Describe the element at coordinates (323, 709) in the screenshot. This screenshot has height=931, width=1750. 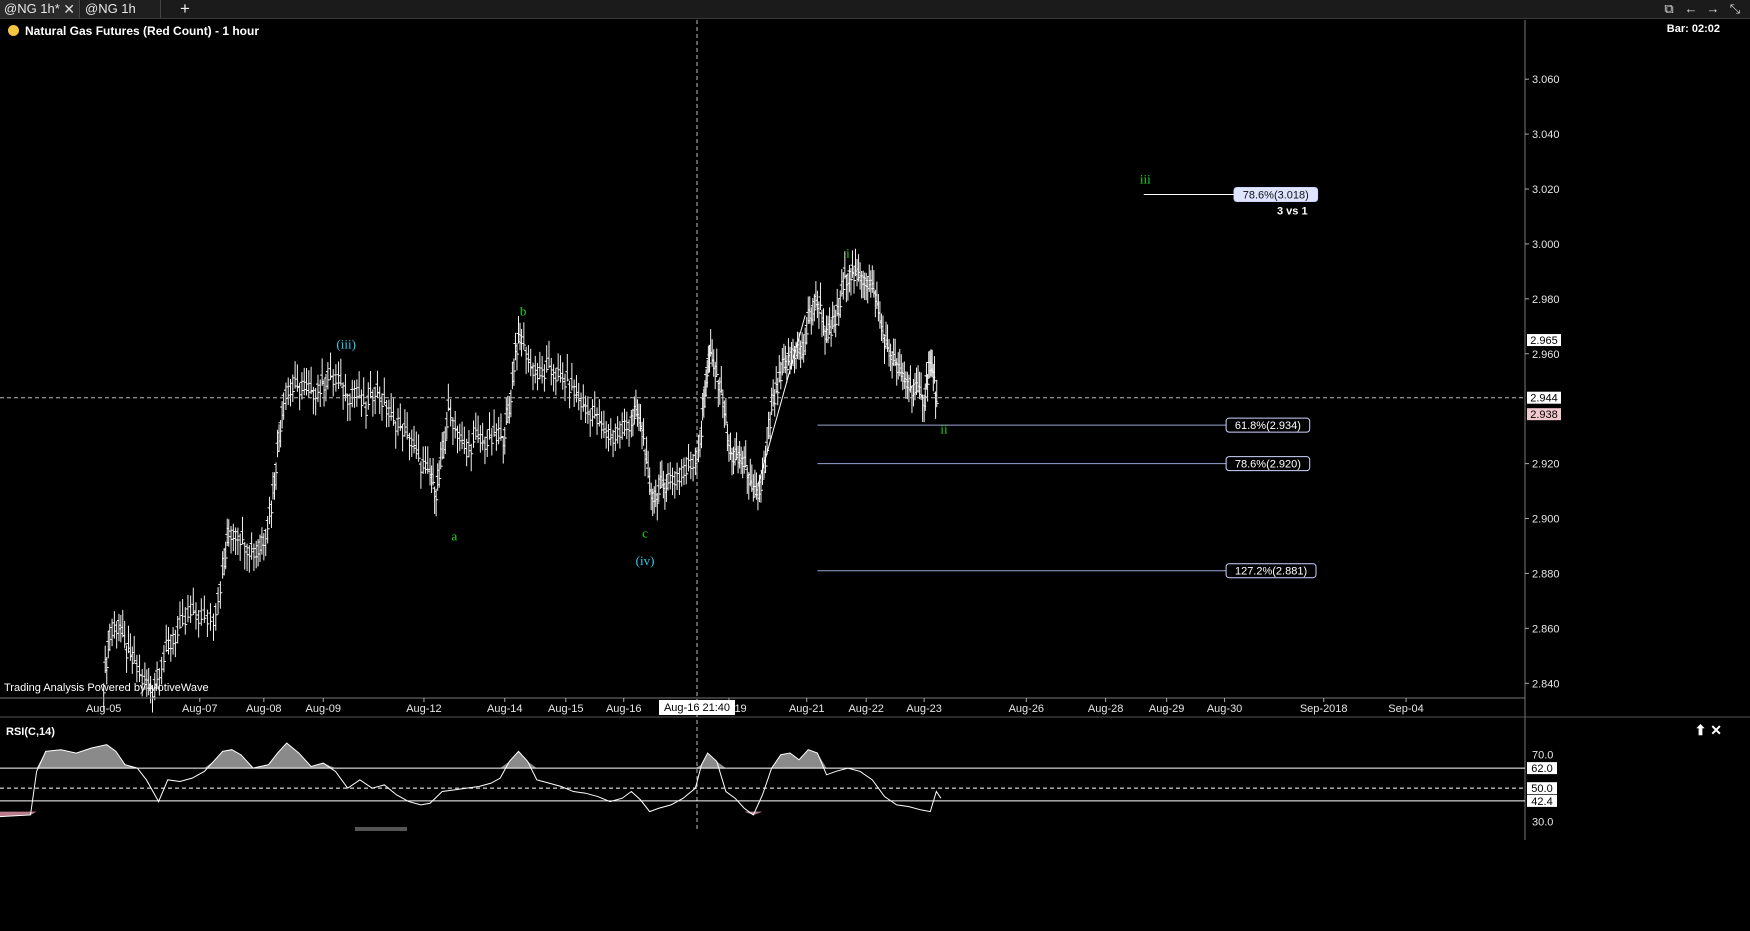
I see `x-tick-label: Aug-09` at that location.